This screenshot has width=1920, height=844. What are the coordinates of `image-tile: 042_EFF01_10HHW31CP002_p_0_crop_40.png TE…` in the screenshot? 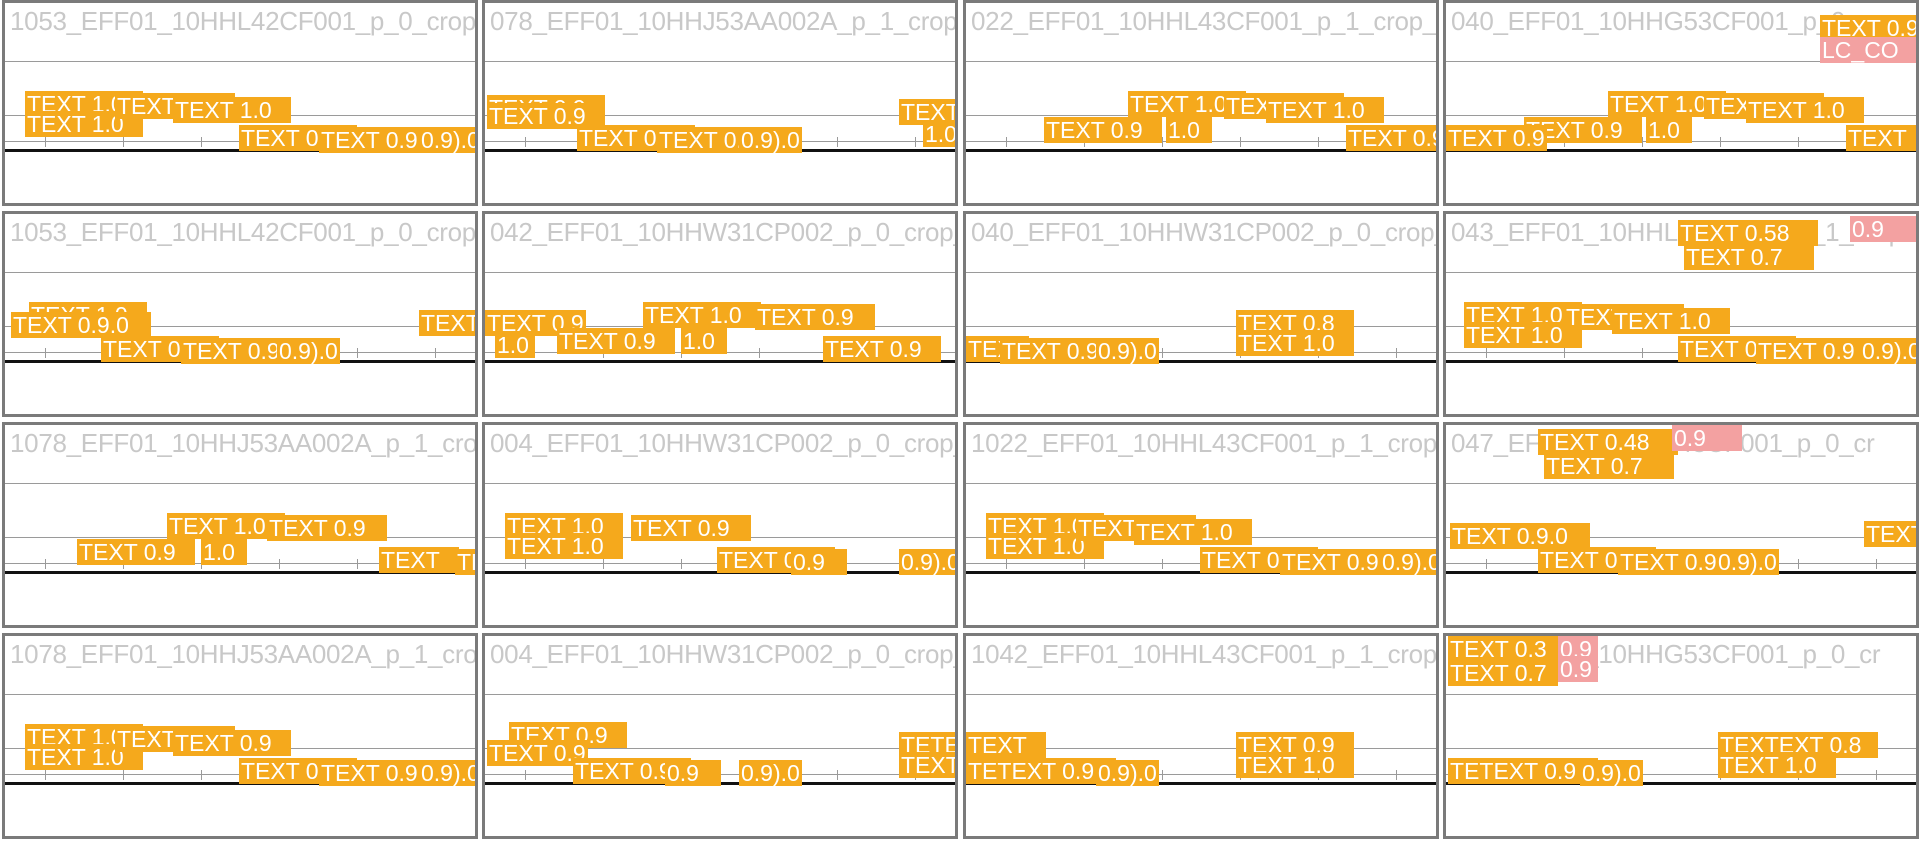 It's located at (720, 314).